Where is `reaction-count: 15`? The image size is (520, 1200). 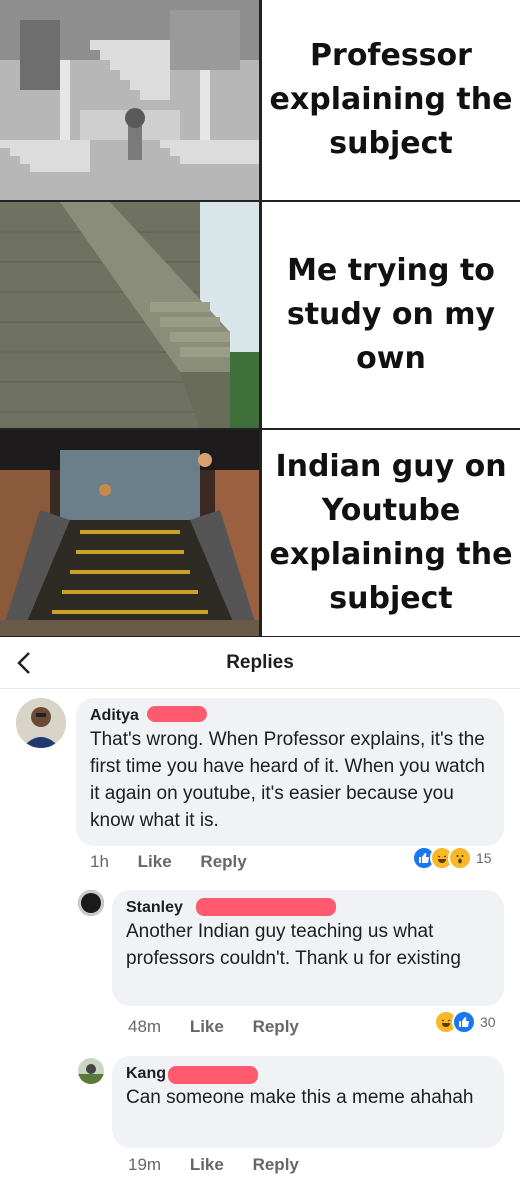
reaction-count: 15 is located at coordinates (484, 858).